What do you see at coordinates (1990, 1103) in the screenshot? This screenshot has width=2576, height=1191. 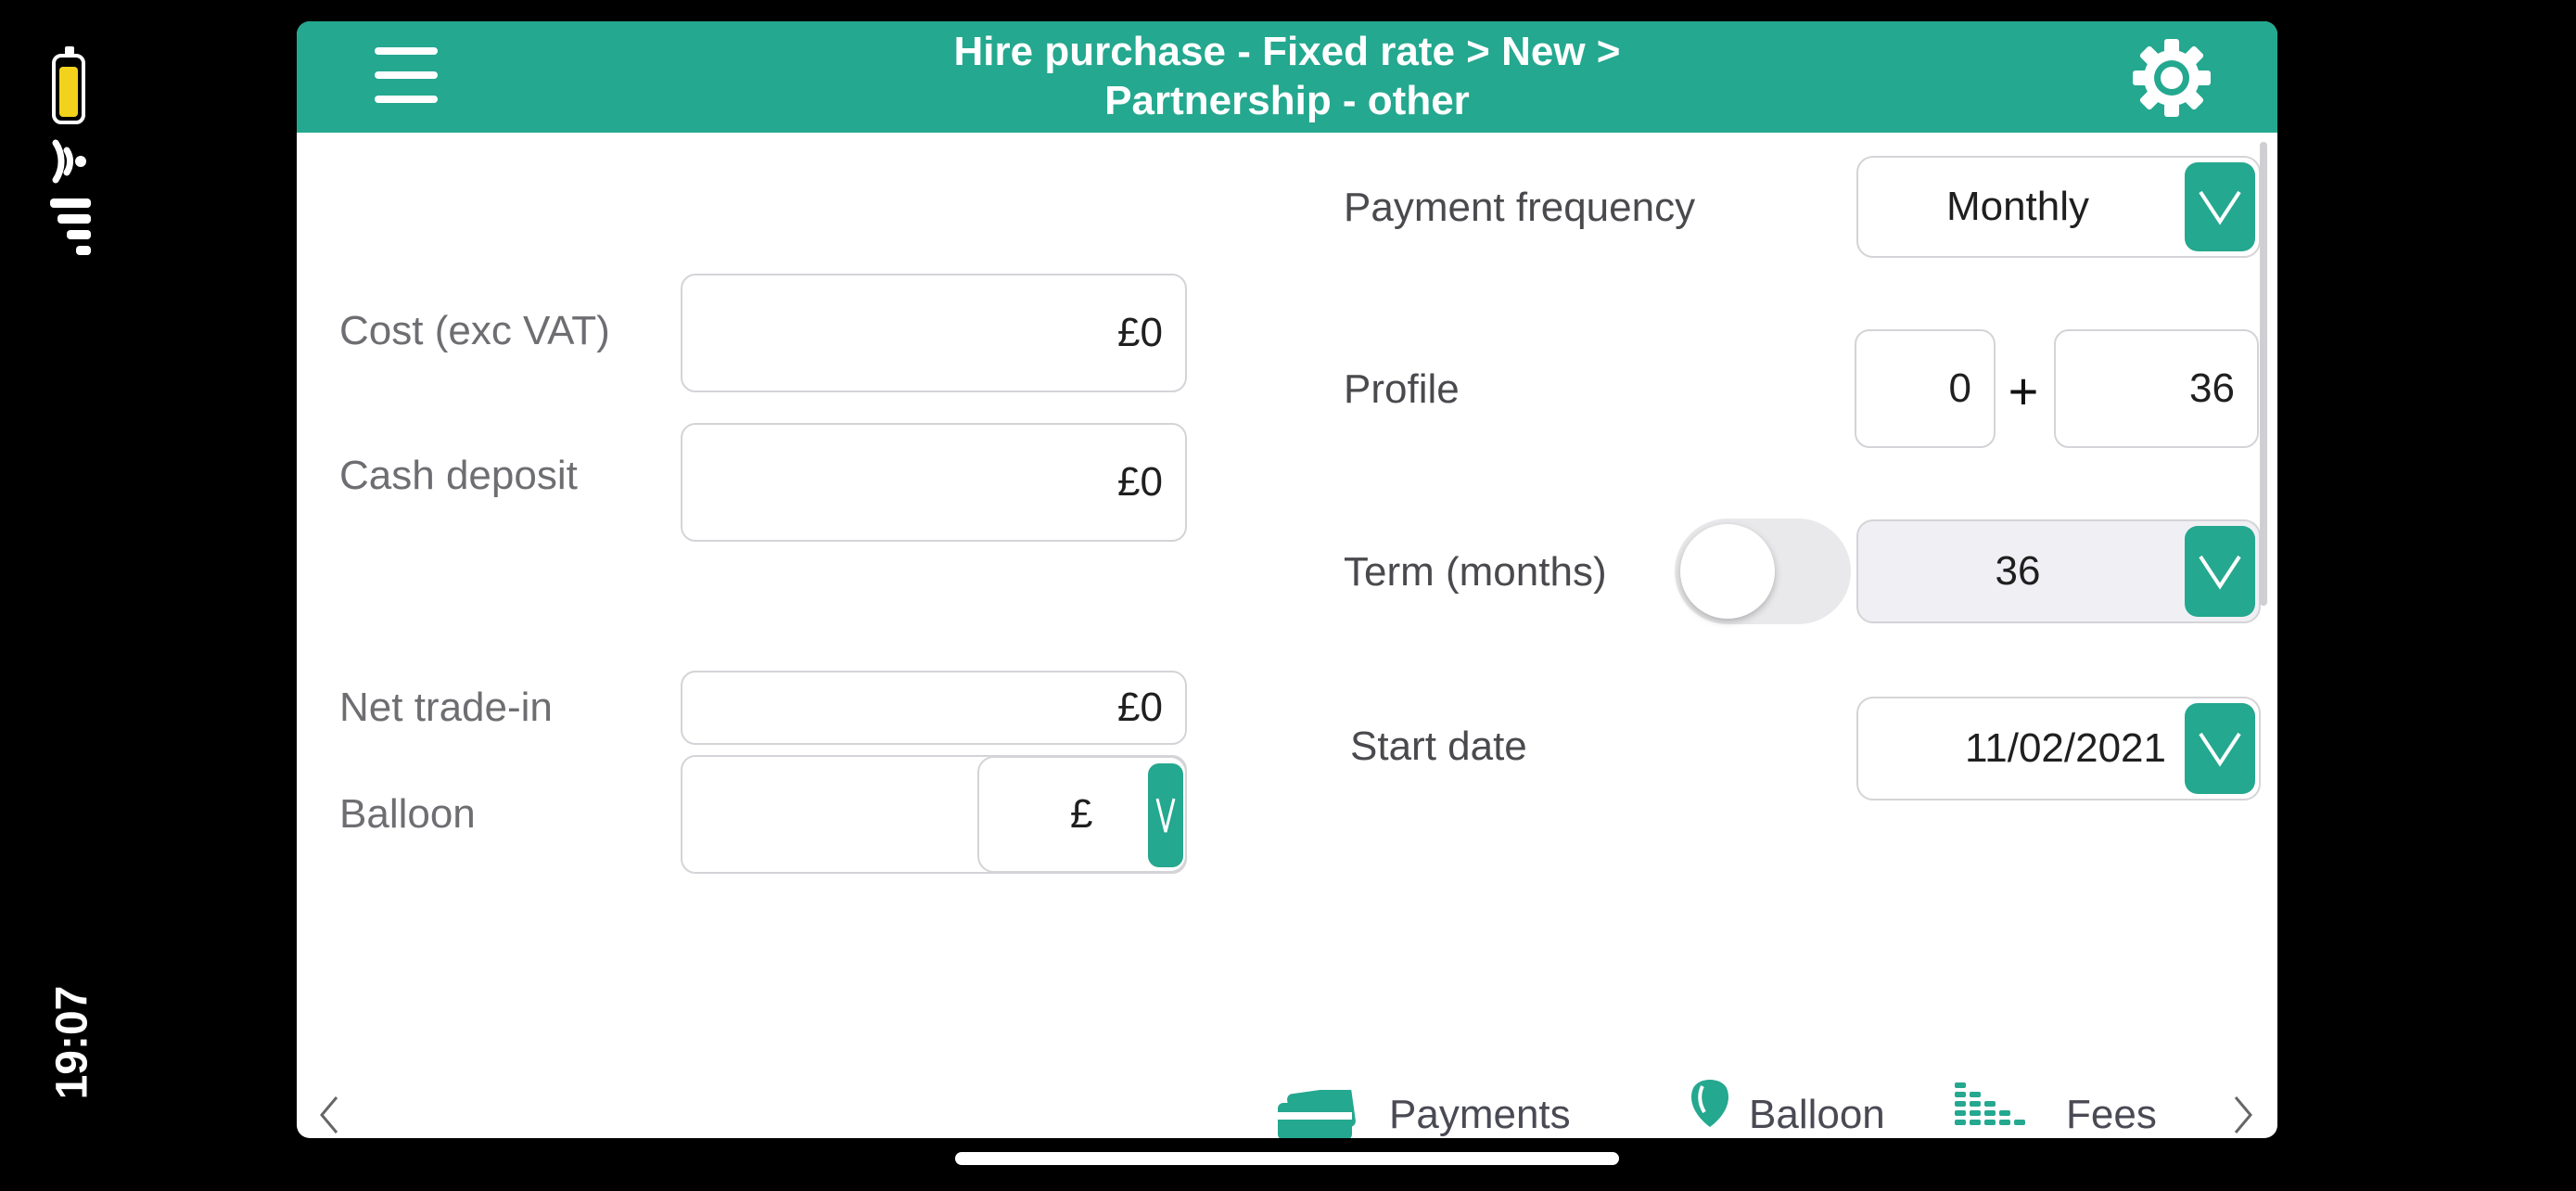 I see `coin-stacks-icon` at bounding box center [1990, 1103].